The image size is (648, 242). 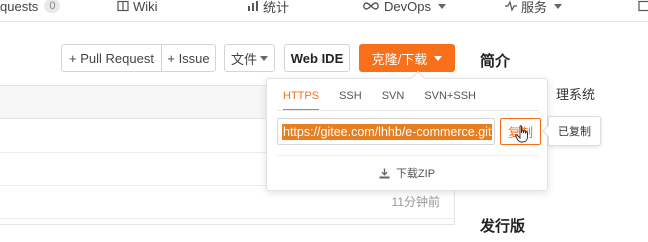 I want to click on copied-tooltip: 已复制, so click(x=571, y=131).